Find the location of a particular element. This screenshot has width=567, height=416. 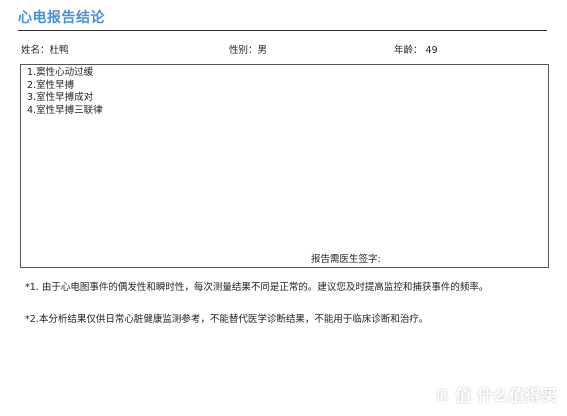

watermark: 值 值 什么值得买 is located at coordinates (494, 394).